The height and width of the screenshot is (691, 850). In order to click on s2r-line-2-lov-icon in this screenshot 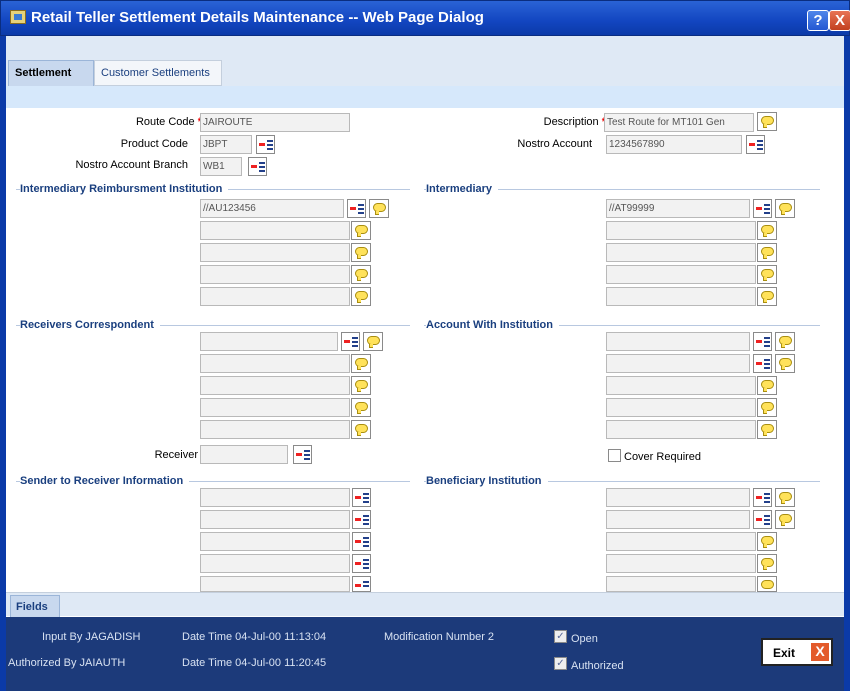, I will do `click(361, 519)`.